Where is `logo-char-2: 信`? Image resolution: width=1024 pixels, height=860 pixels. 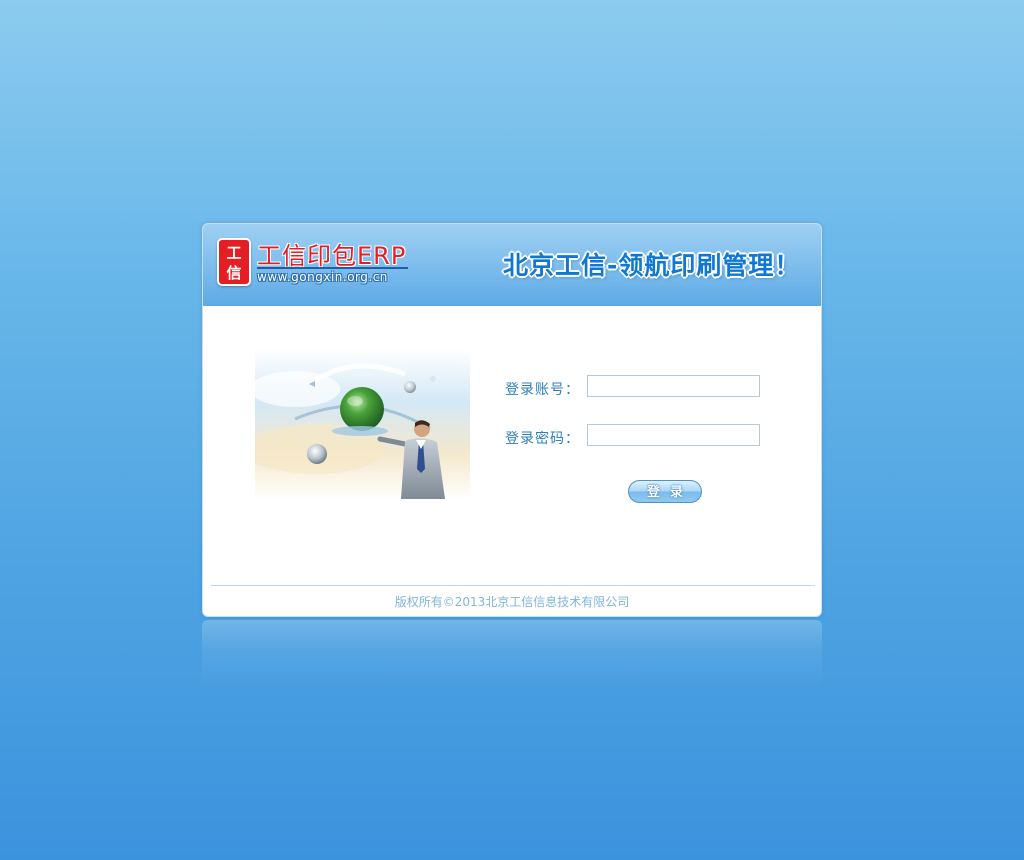 logo-char-2: 信 is located at coordinates (234, 273).